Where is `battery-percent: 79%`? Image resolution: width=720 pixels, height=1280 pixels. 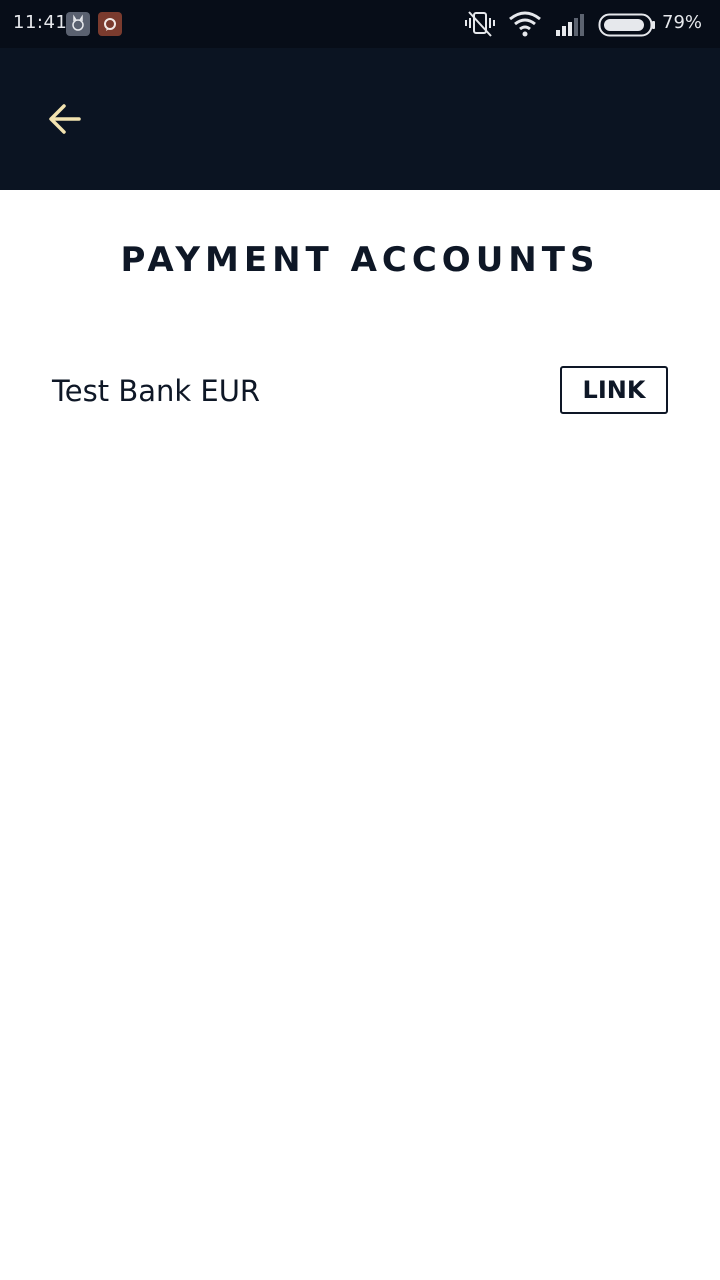
battery-percent: 79% is located at coordinates (682, 22).